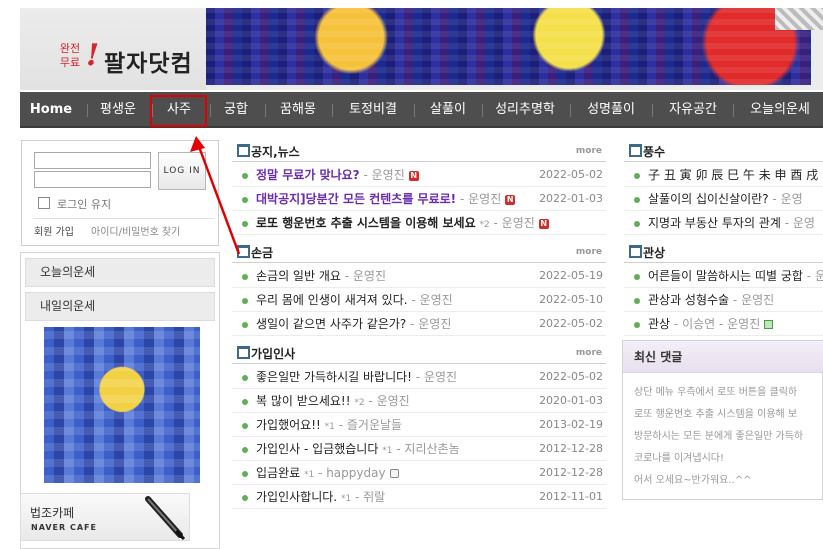 This screenshot has width=823, height=549. What do you see at coordinates (298, 110) in the screenshot?
I see `nav-dream: 꿈해몽` at bounding box center [298, 110].